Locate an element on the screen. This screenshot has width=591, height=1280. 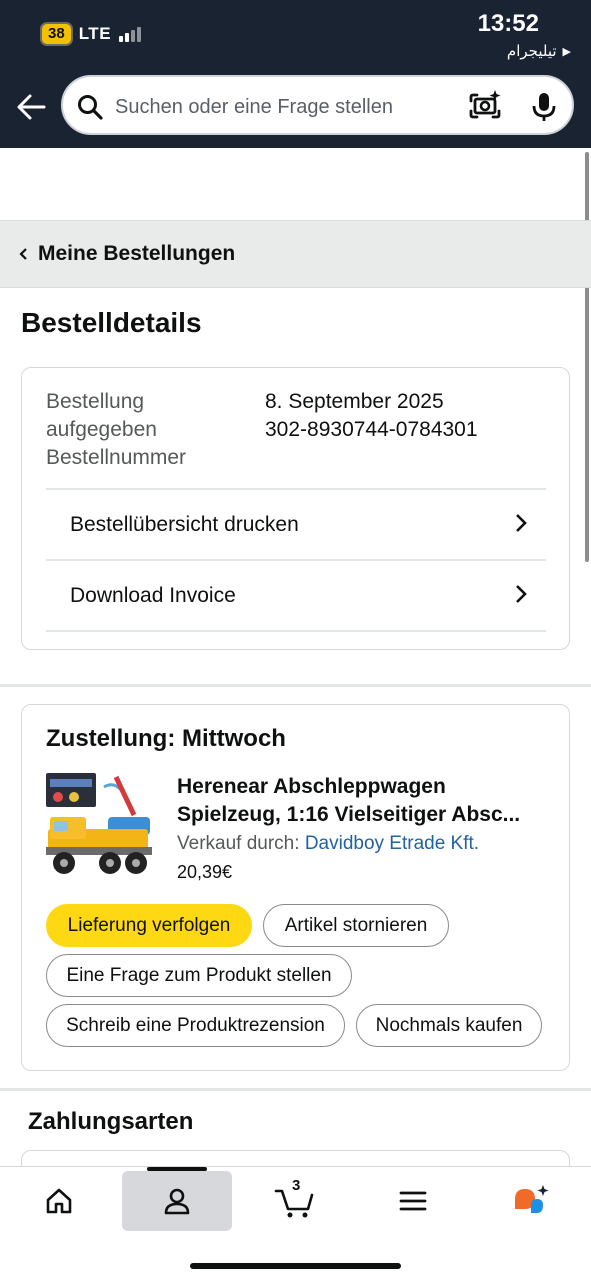
order-info-labels: Bestellung aufgegeben Bestellnummer is located at coordinates (116, 430).